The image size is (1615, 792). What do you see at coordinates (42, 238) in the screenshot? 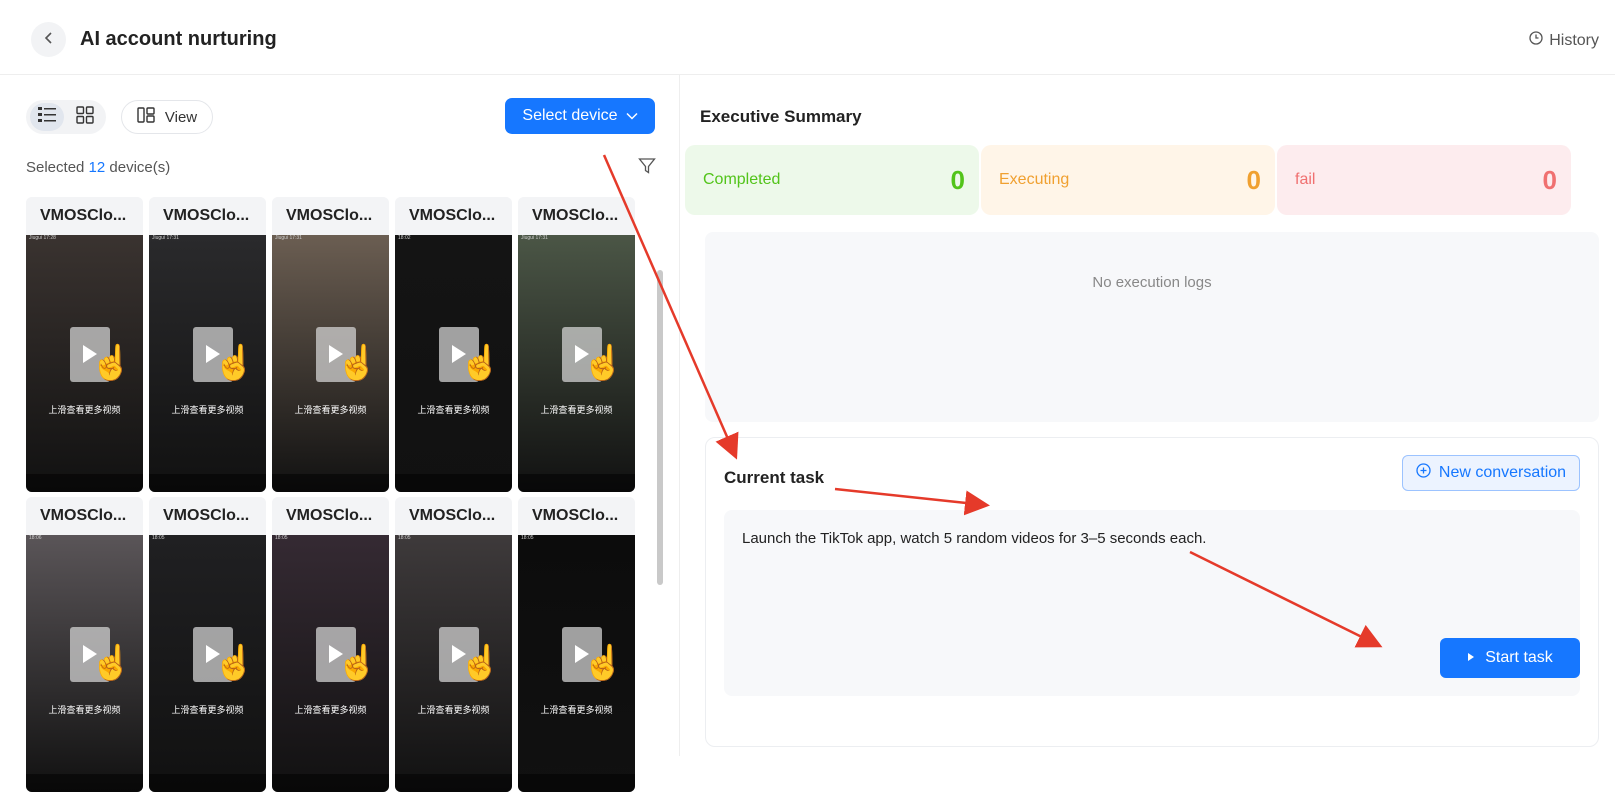
I see `device-status-bar: Jiugui 17:28` at bounding box center [42, 238].